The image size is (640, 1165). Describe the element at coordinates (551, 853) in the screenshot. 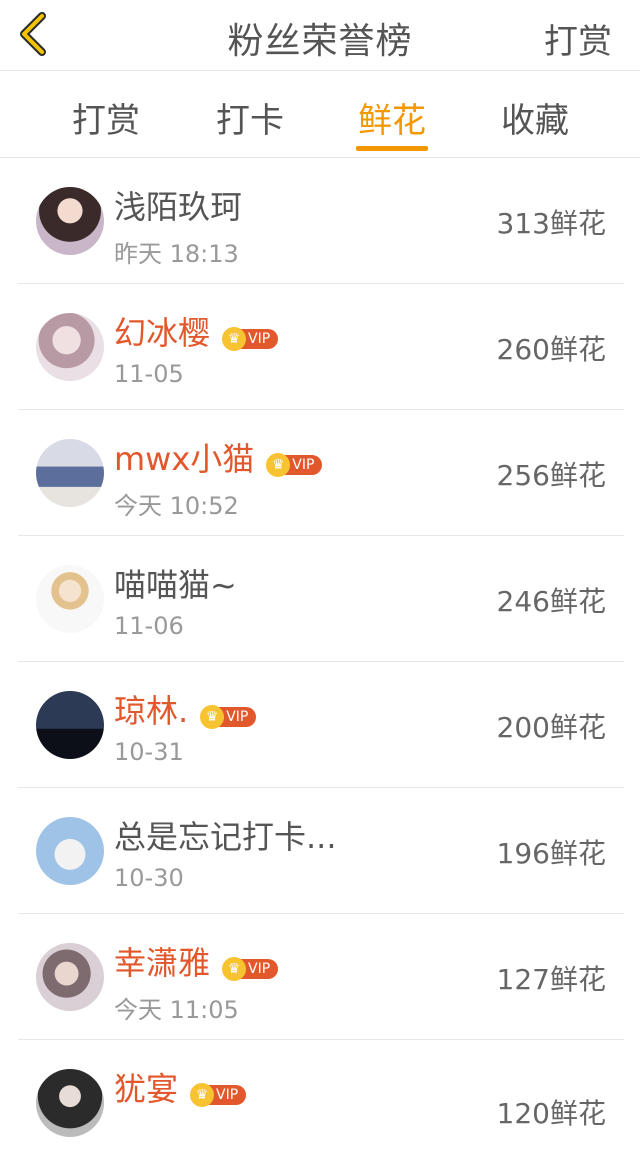

I see `fan-score: 196鲜花` at that location.